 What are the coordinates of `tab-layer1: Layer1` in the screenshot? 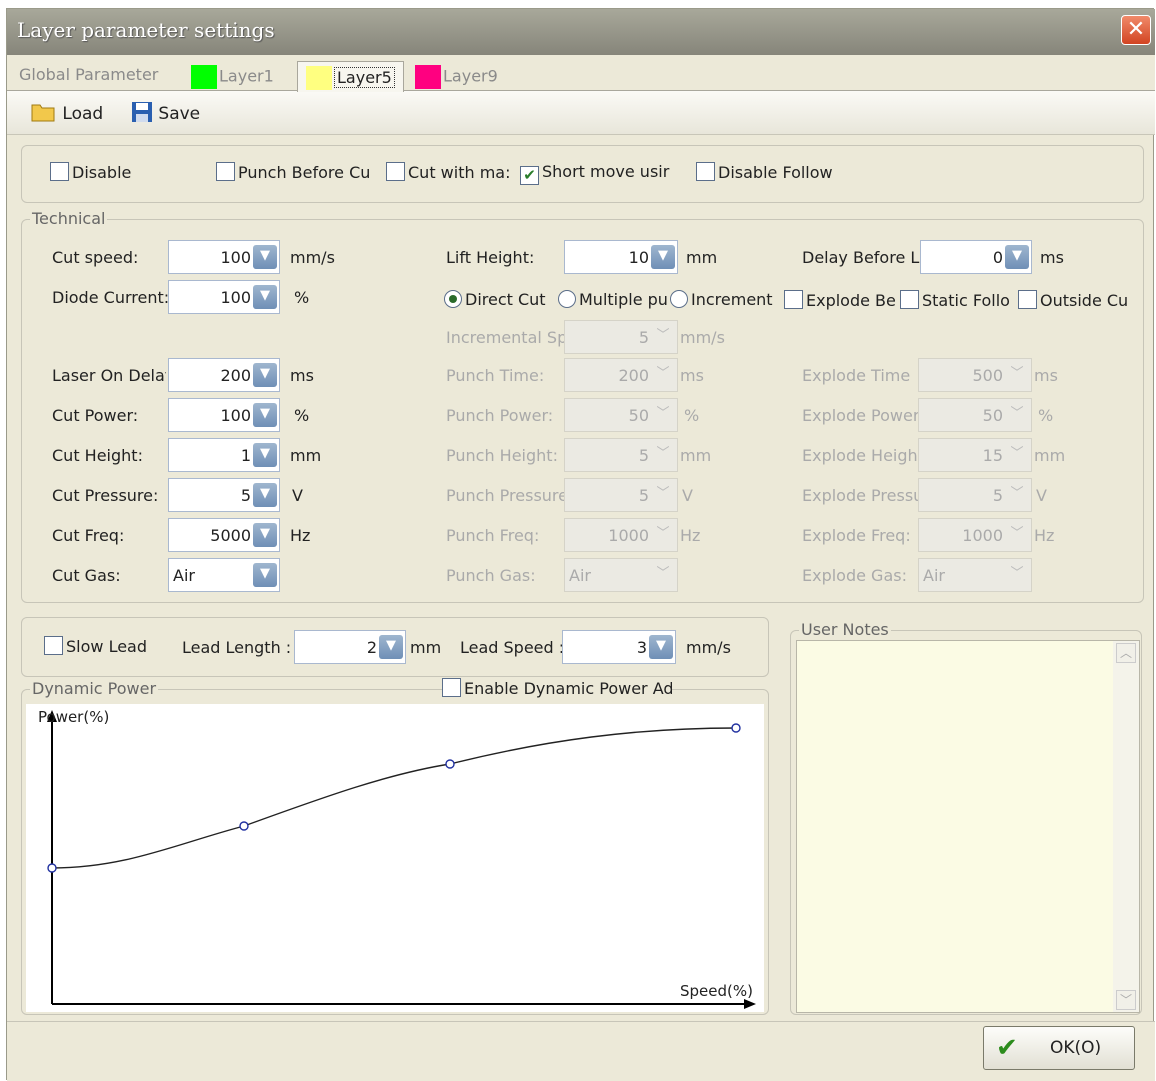 It's located at (232, 76).